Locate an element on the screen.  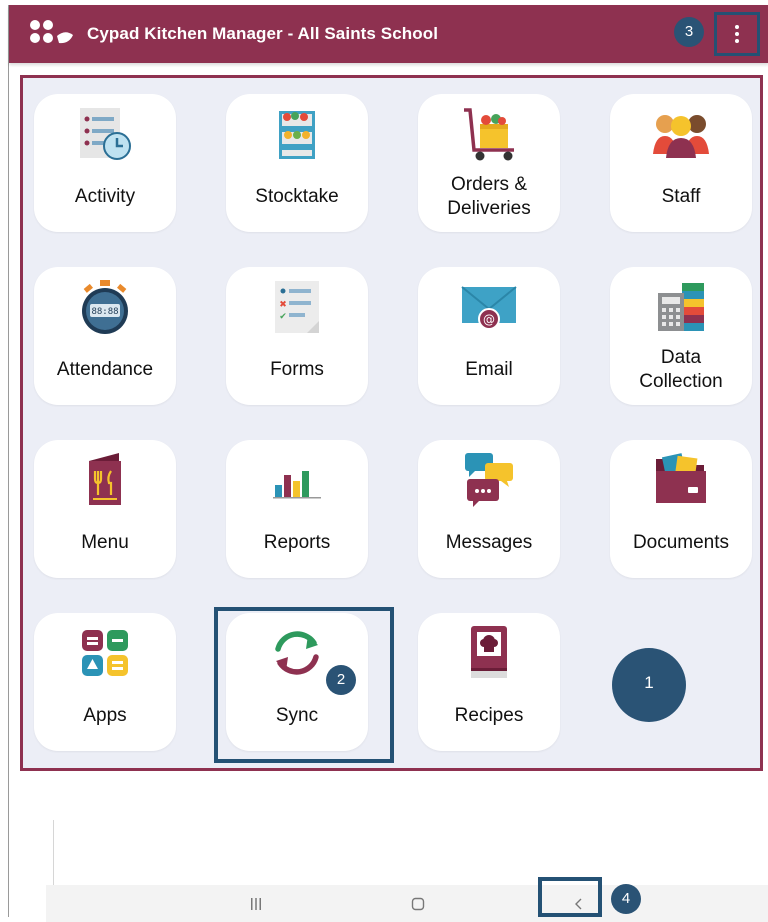
menu-cutlery-icon is located at coordinates (105, 479).